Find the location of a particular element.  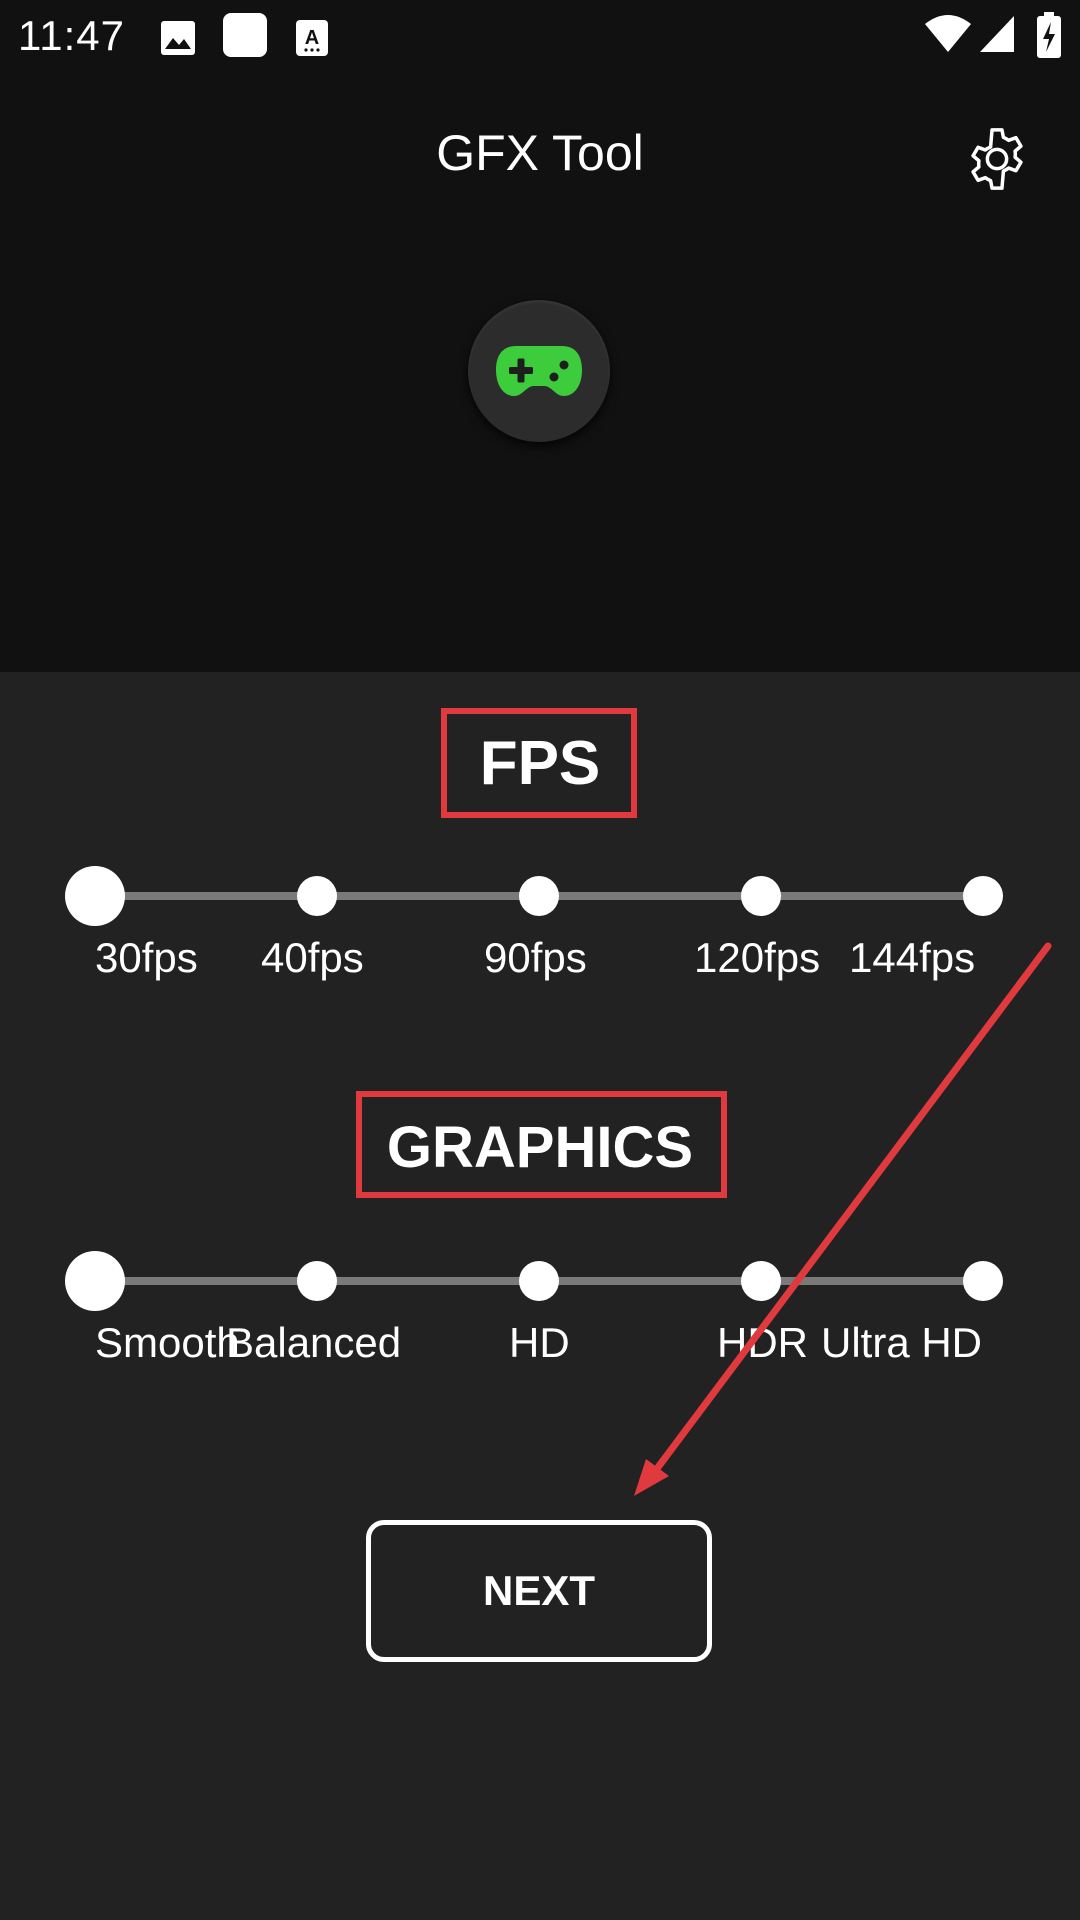

signal-icon is located at coordinates (997, 34).